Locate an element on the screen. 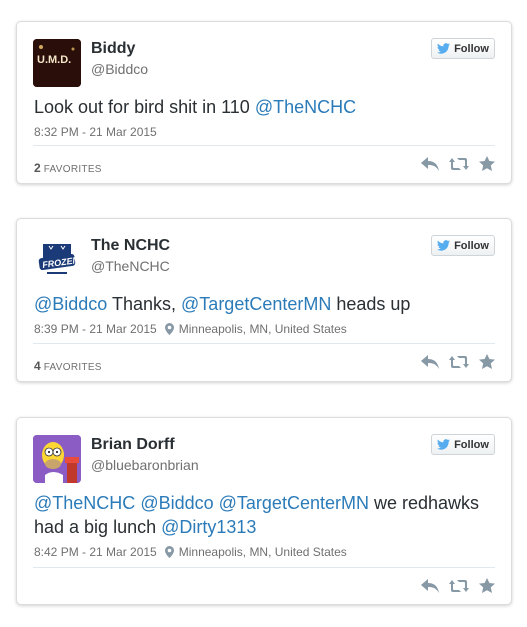  favorites-number: 2 is located at coordinates (37, 168).